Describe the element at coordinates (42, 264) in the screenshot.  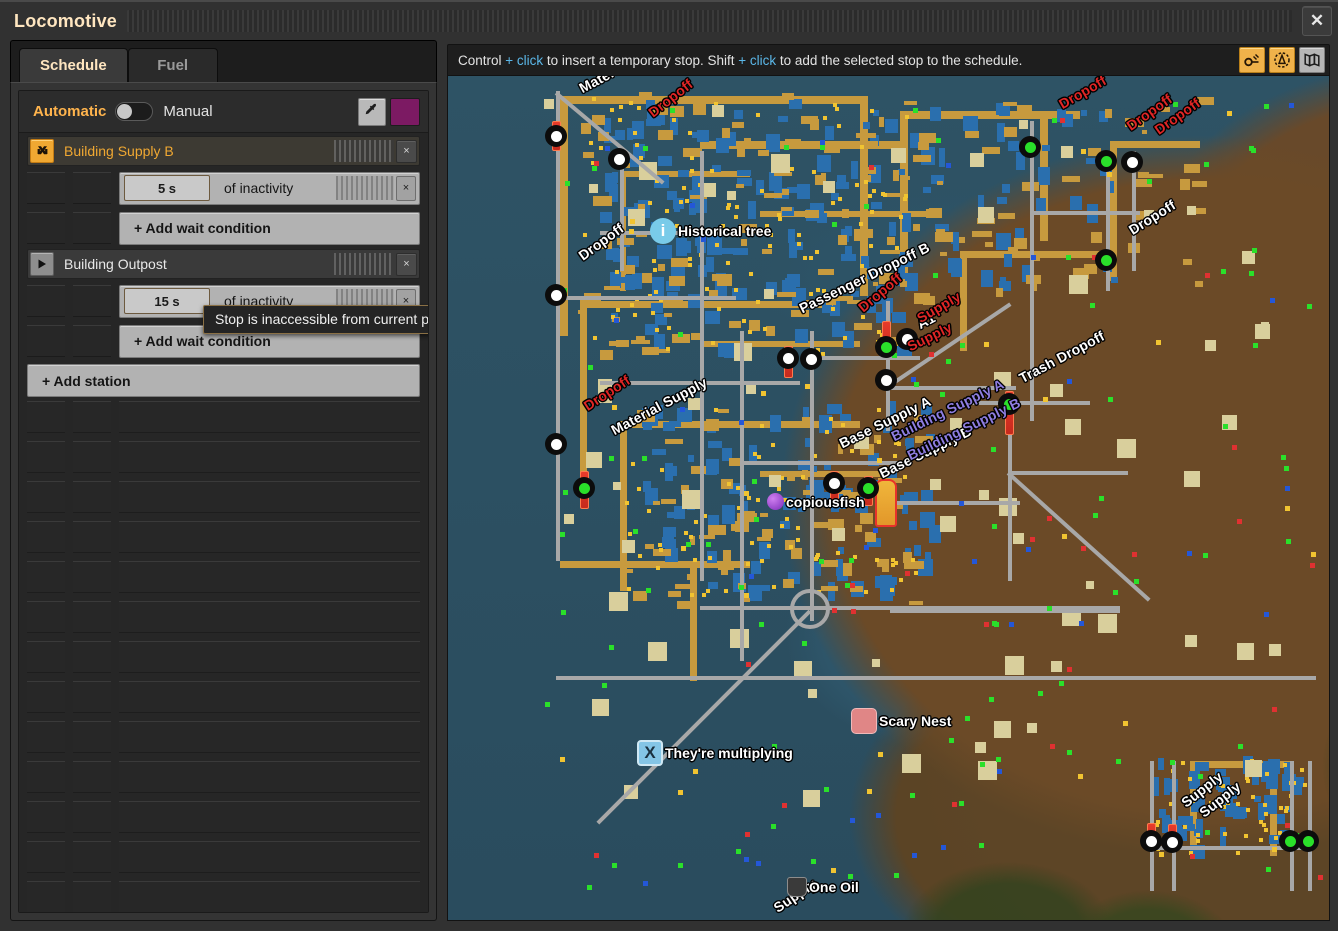
I see `play-icon` at that location.